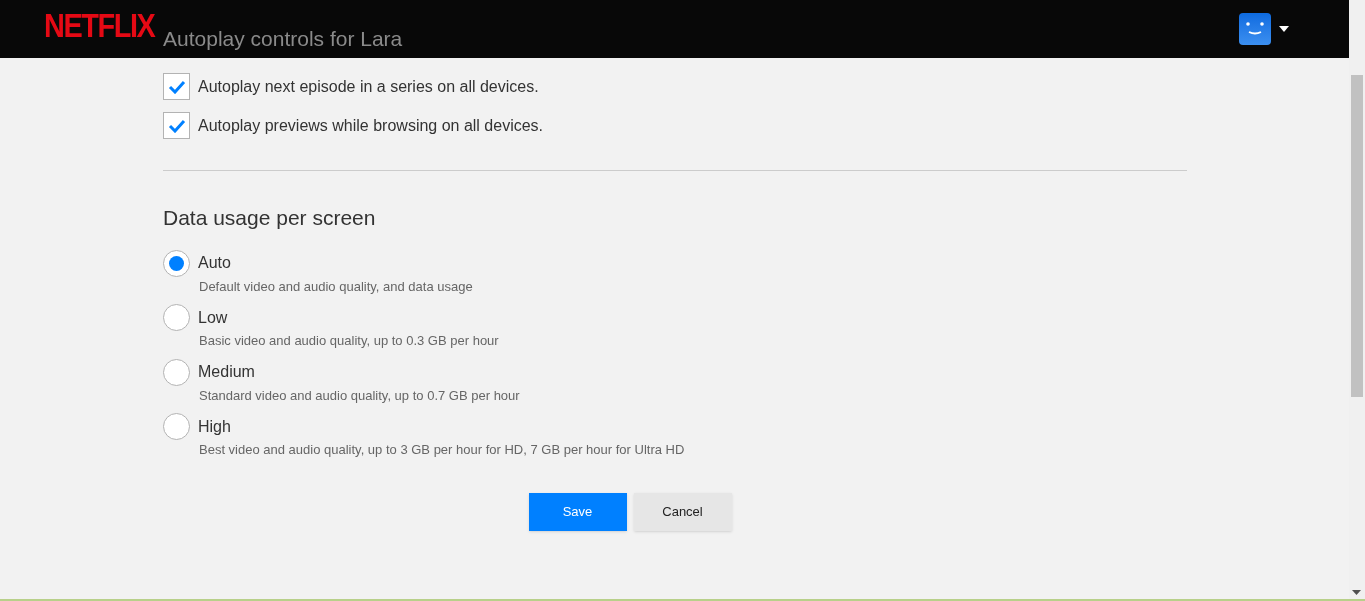 The height and width of the screenshot is (601, 1365). Describe the element at coordinates (1284, 29) in the screenshot. I see `caret-icon` at that location.